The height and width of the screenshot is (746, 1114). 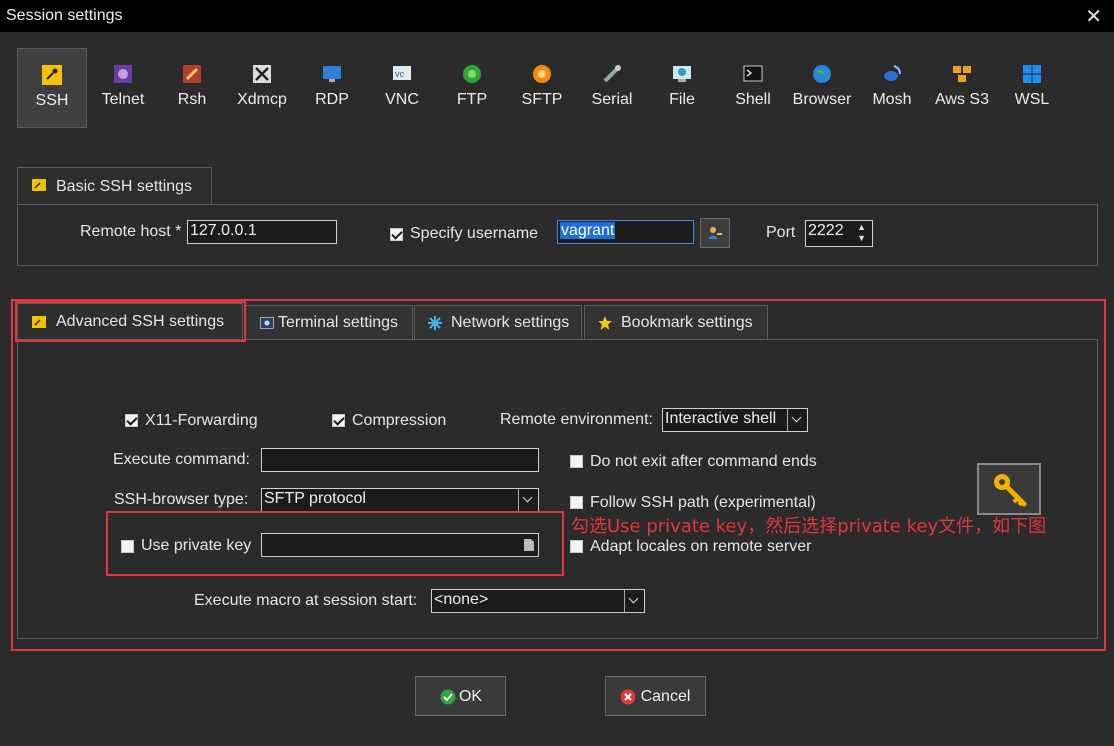 What do you see at coordinates (472, 99) in the screenshot?
I see `protocol-label: FTP` at bounding box center [472, 99].